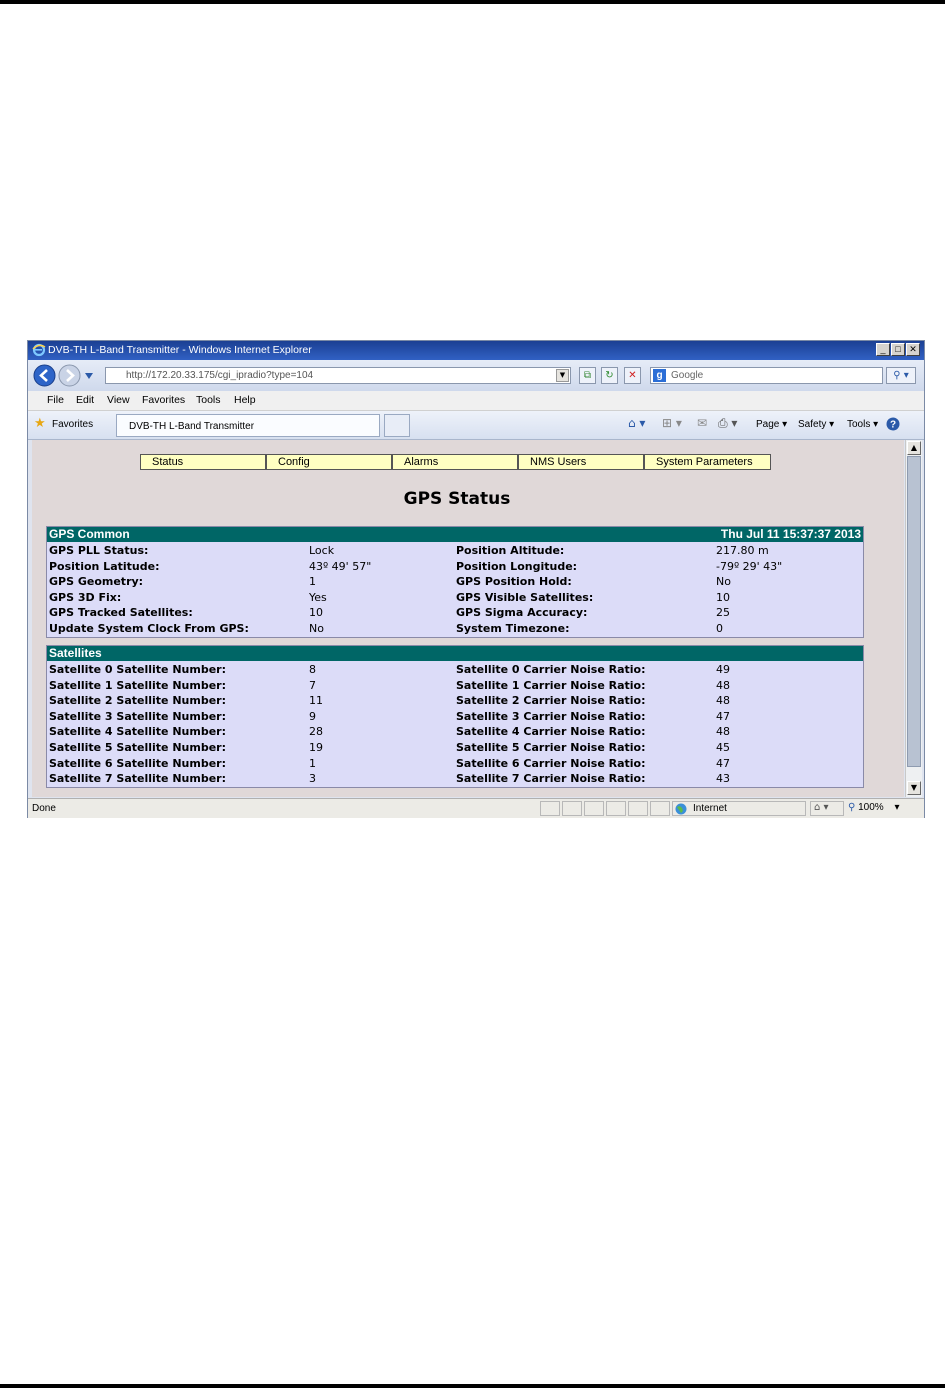 The width and height of the screenshot is (945, 1390). Describe the element at coordinates (749, 566) in the screenshot. I see `field-value: -79º 29' 43"` at that location.